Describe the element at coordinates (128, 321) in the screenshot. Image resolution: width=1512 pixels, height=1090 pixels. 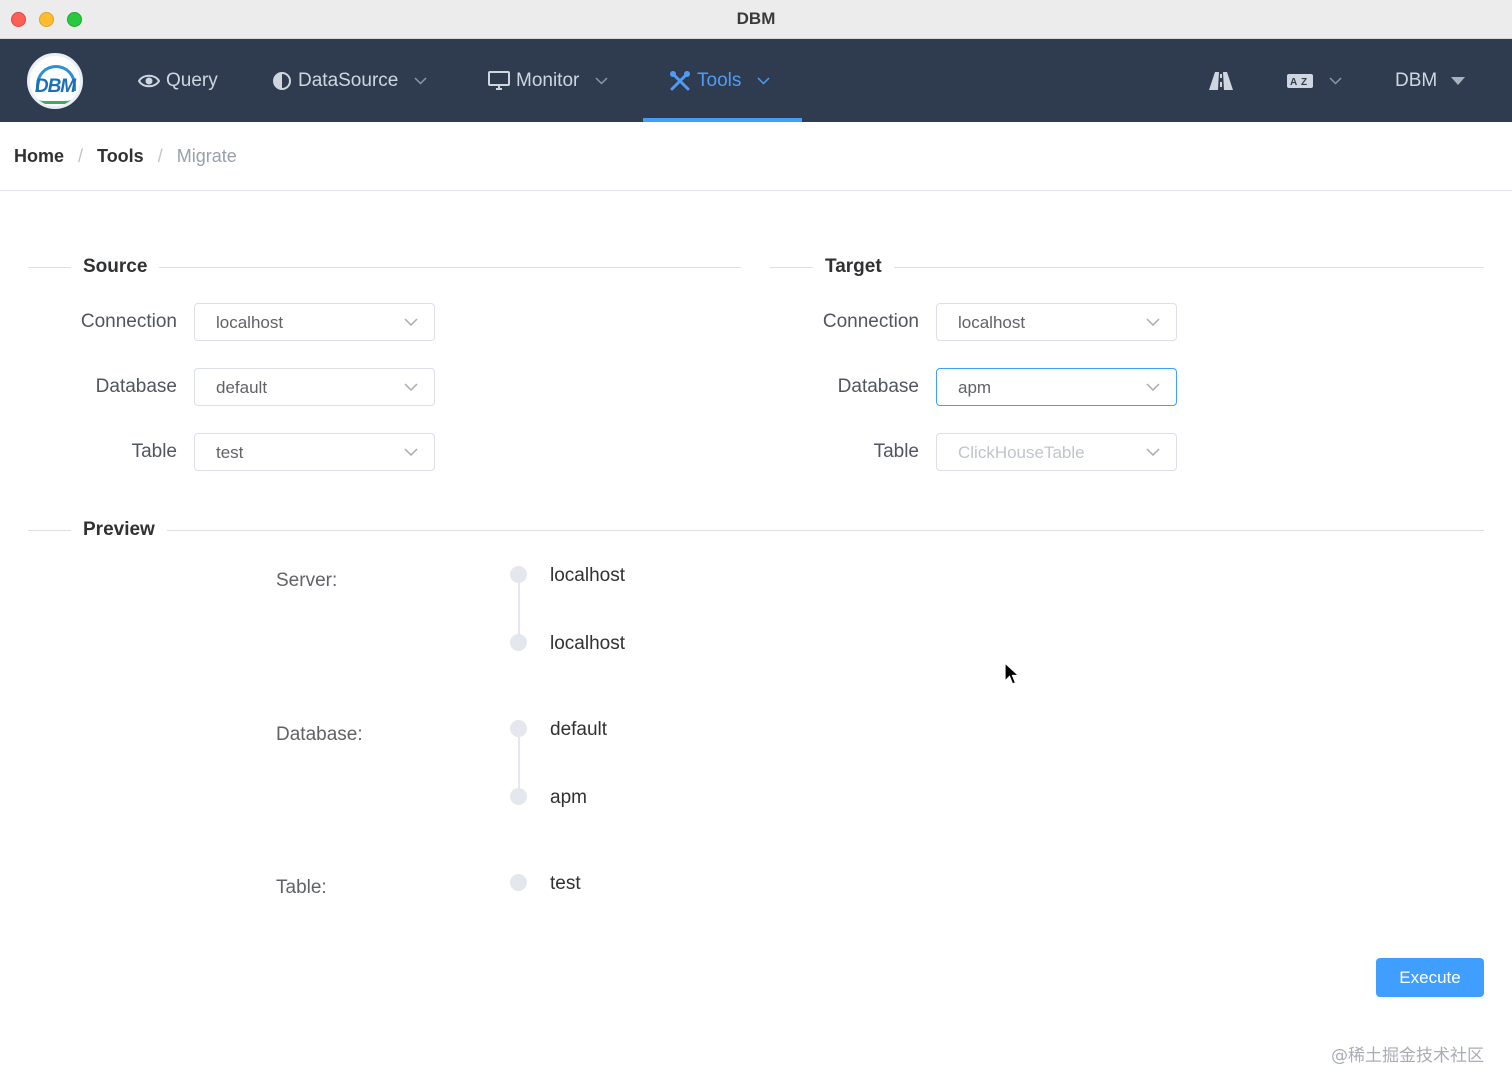
I see `source-connection-label: Connection` at that location.